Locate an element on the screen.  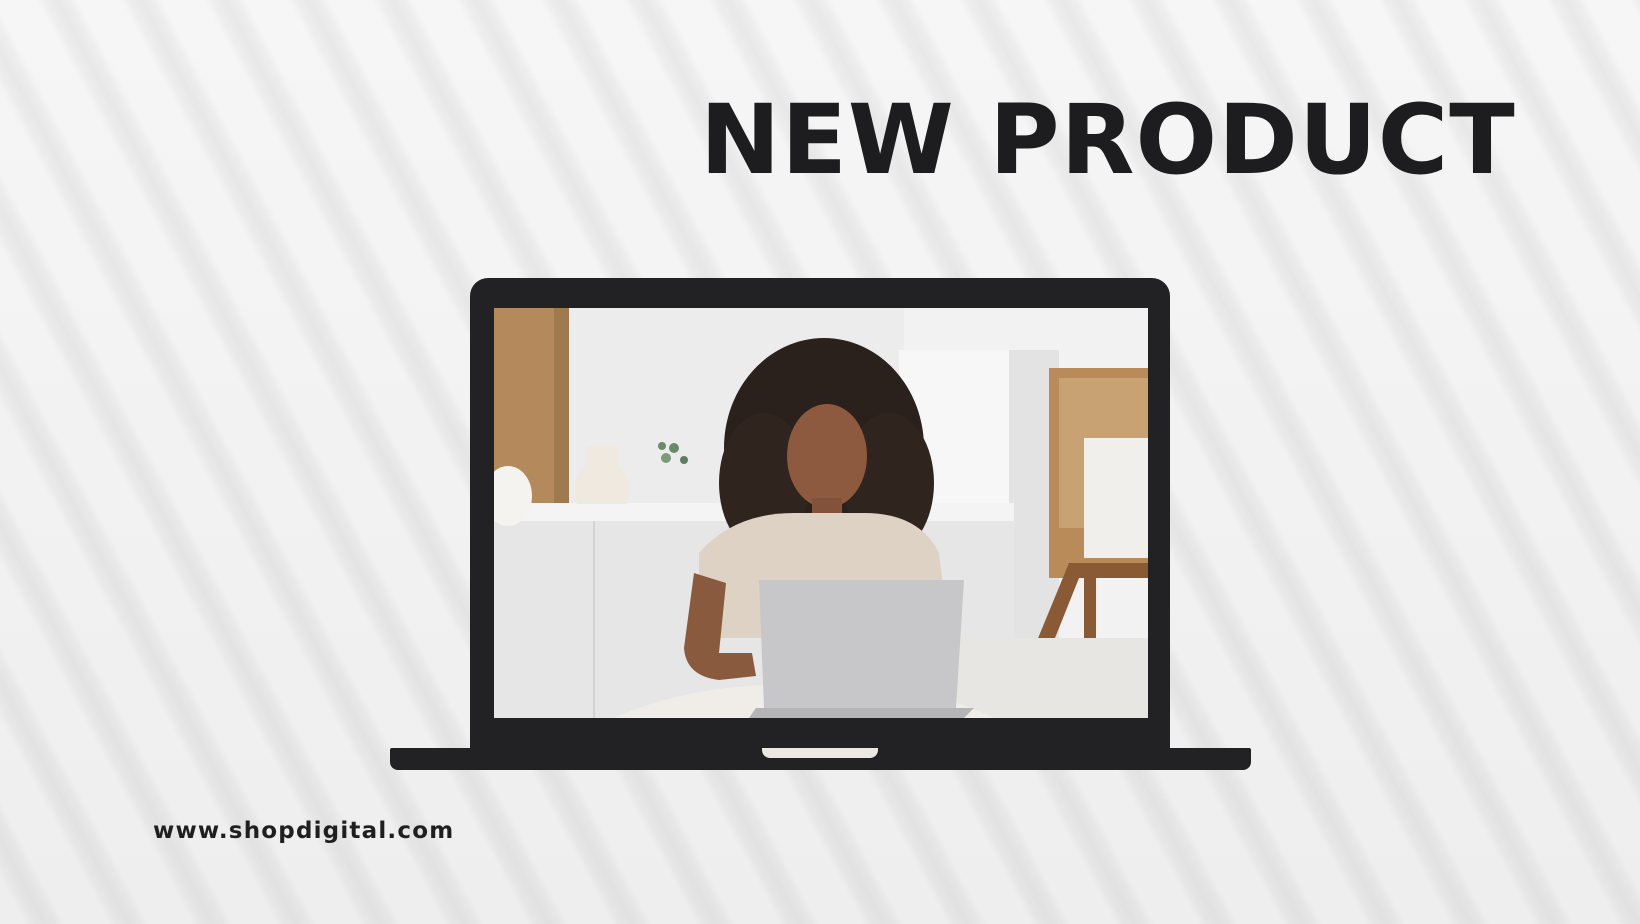
headline: NEW PRODUCT is located at coordinates (1108, 140).